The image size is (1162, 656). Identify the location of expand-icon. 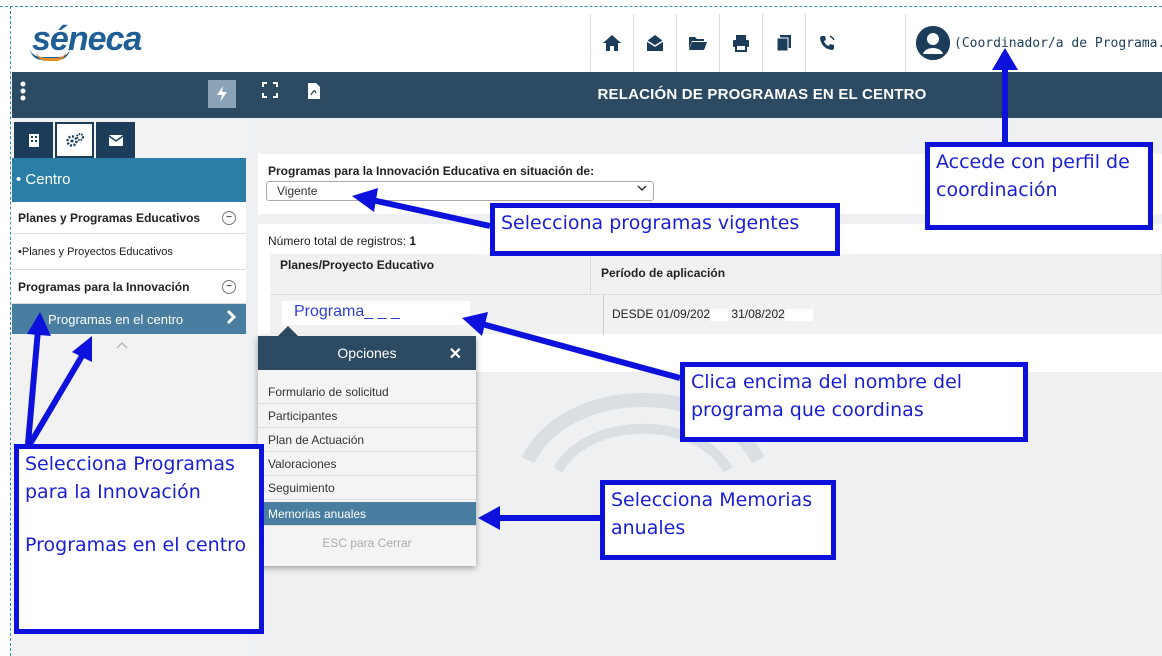
(270, 92).